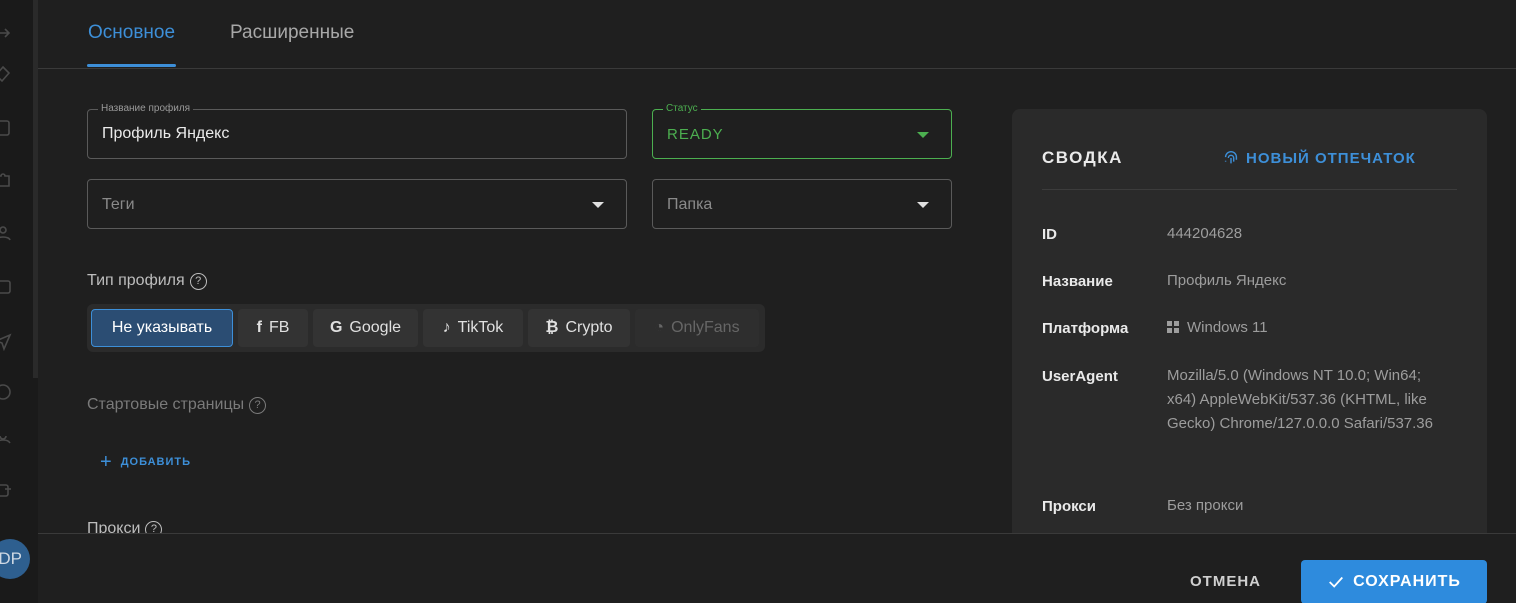 This screenshot has height=603, width=1516. I want to click on start-pages-label: Стартовые страницы ?, so click(177, 405).